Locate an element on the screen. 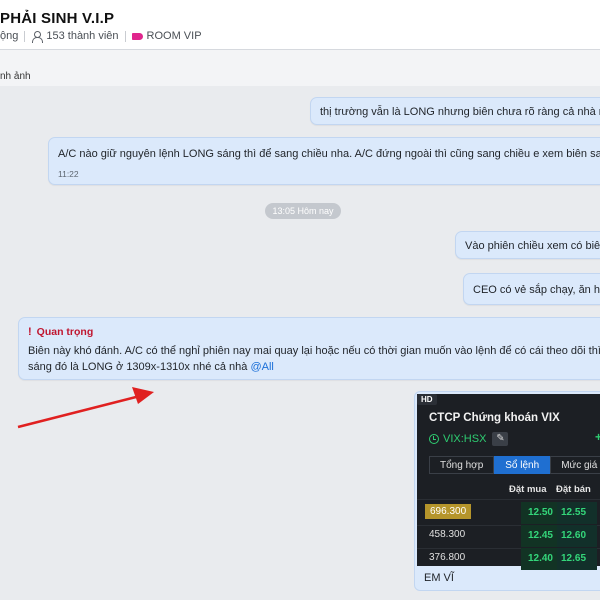  order-row: 696.300 12.50 12.55 is located at coordinates (508, 513).